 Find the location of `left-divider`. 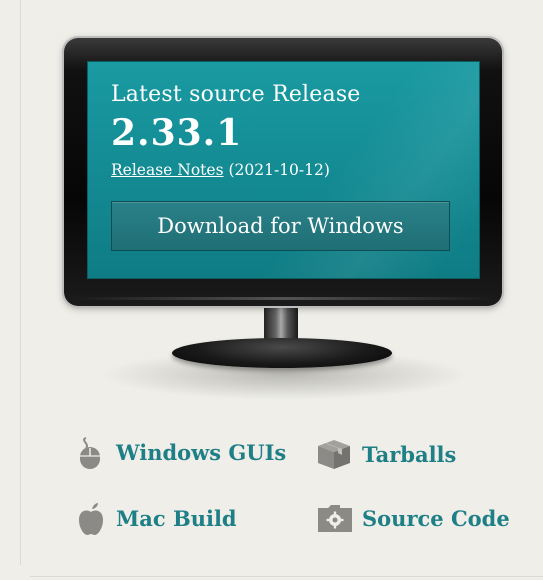

left-divider is located at coordinates (20, 282).